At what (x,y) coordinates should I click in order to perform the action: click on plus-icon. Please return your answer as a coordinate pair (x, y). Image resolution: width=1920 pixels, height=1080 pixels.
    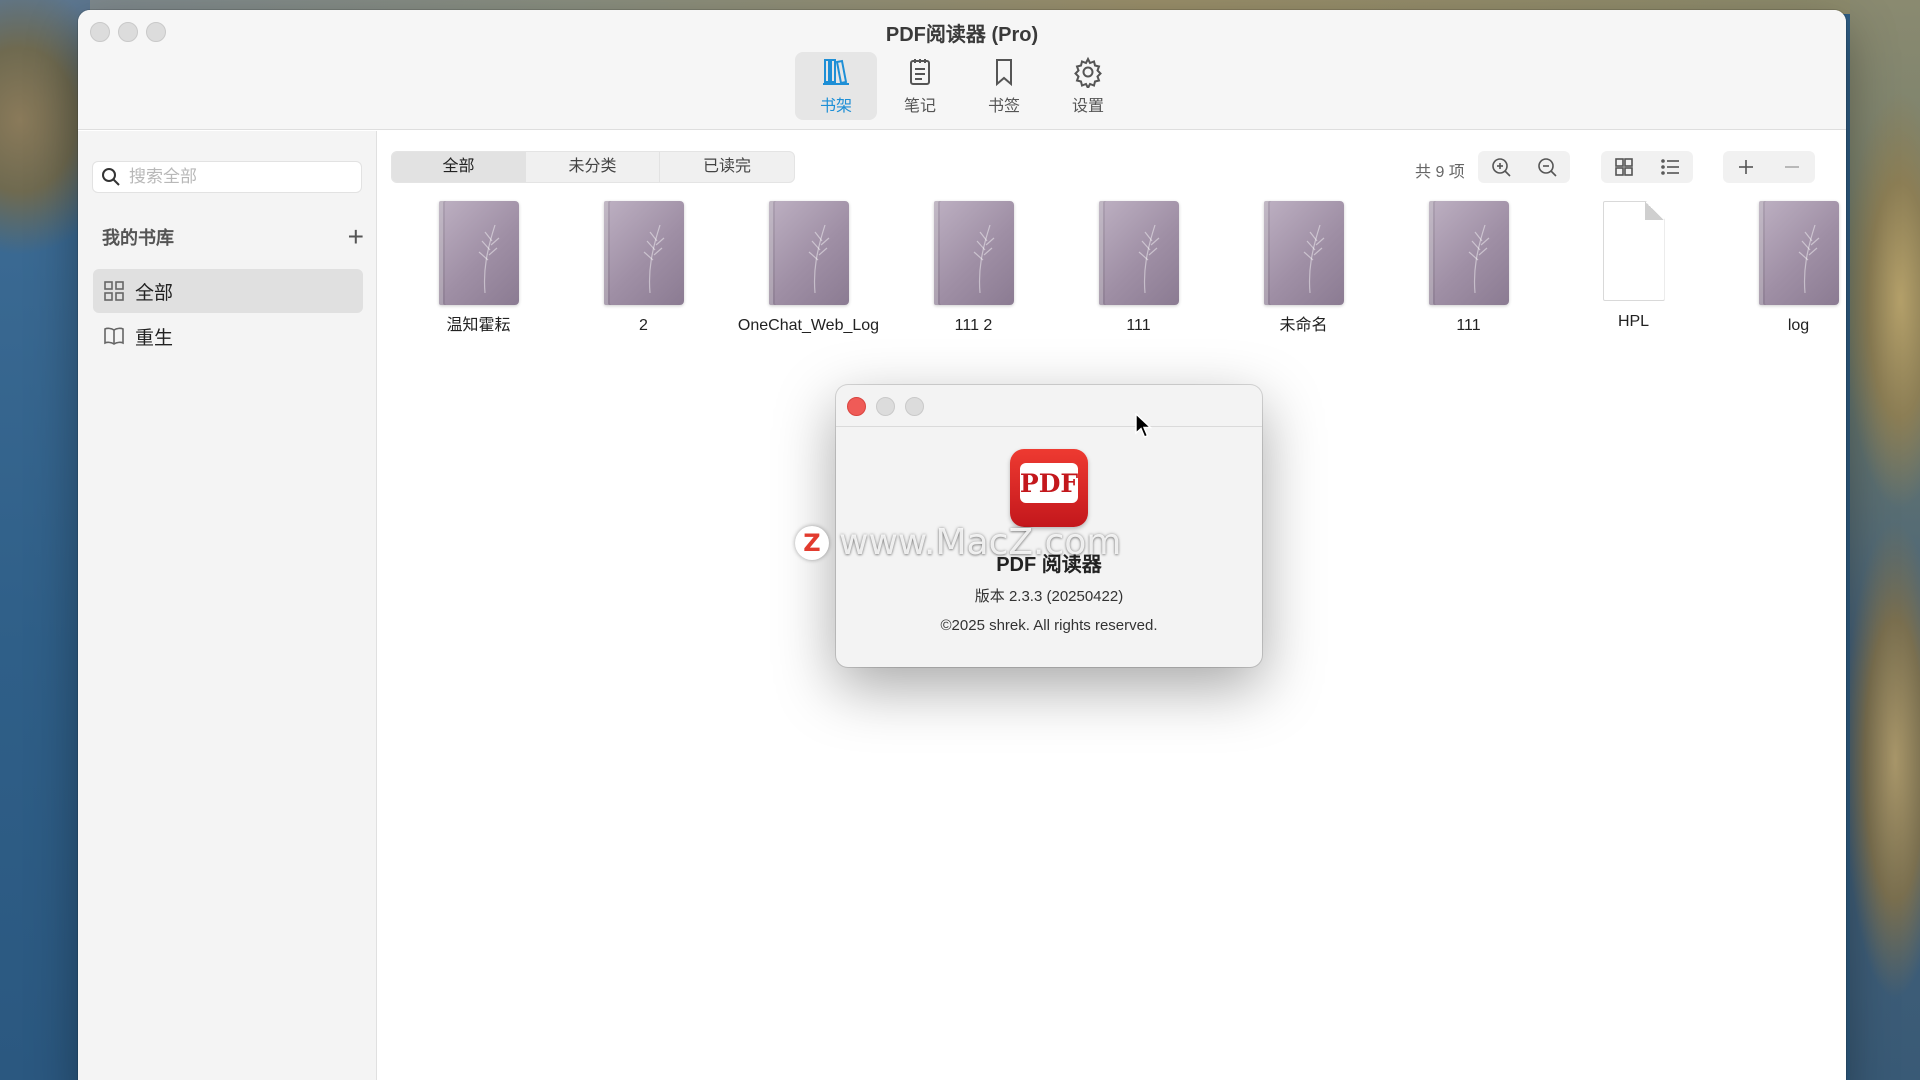
    Looking at the image, I should click on (1746, 167).